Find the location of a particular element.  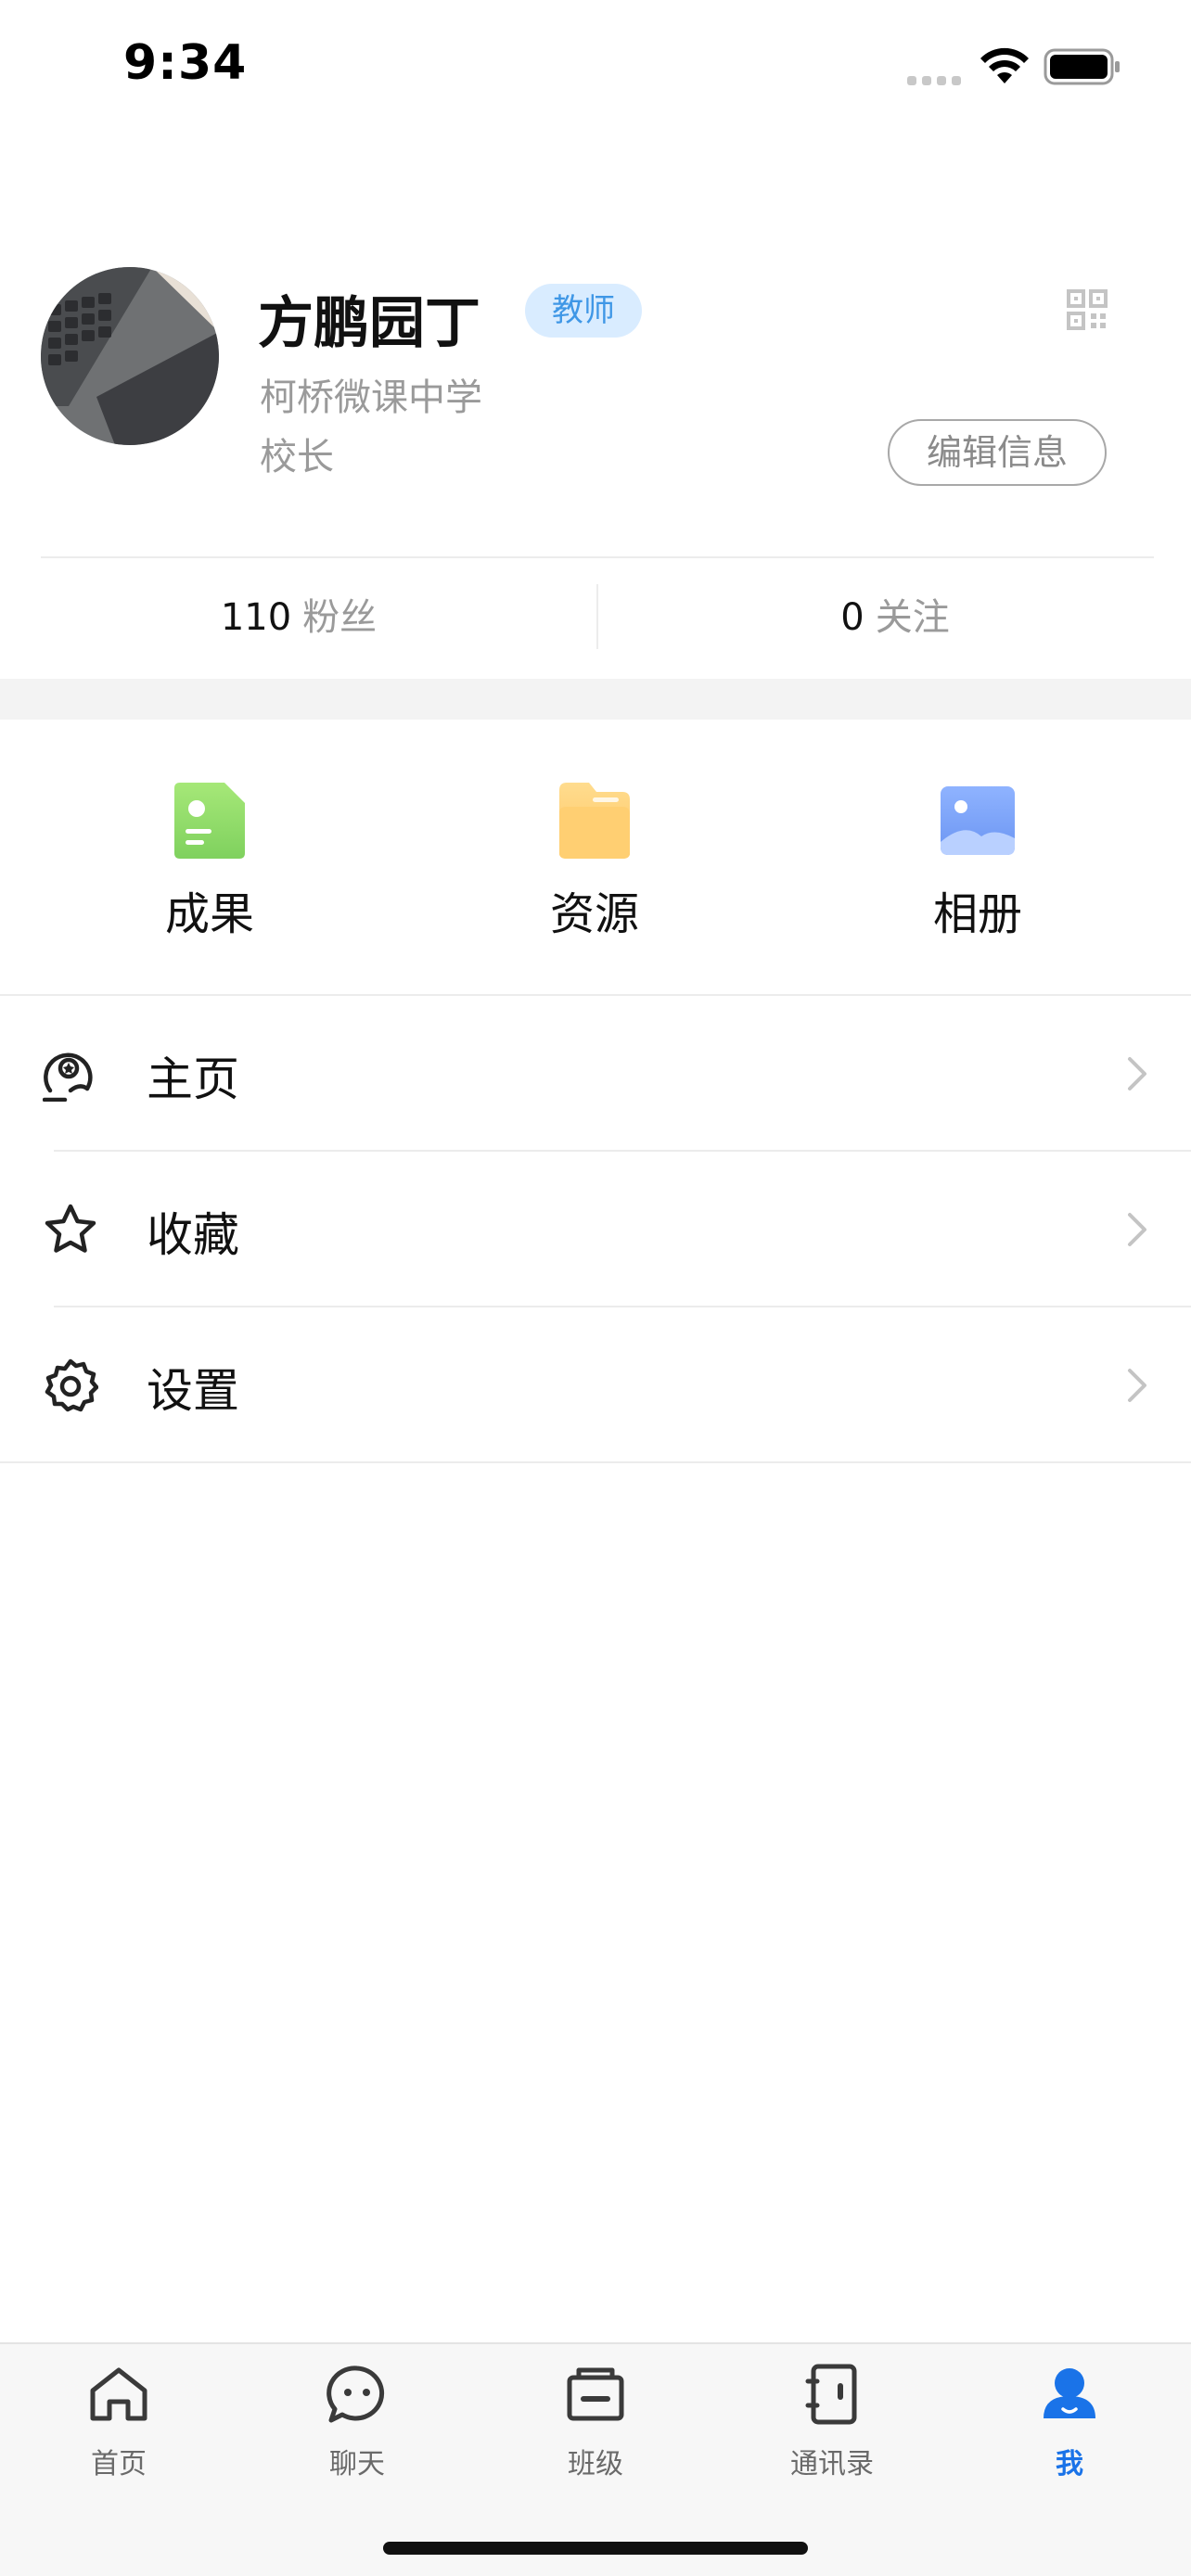

menu-label: 收藏 is located at coordinates (193, 1235).